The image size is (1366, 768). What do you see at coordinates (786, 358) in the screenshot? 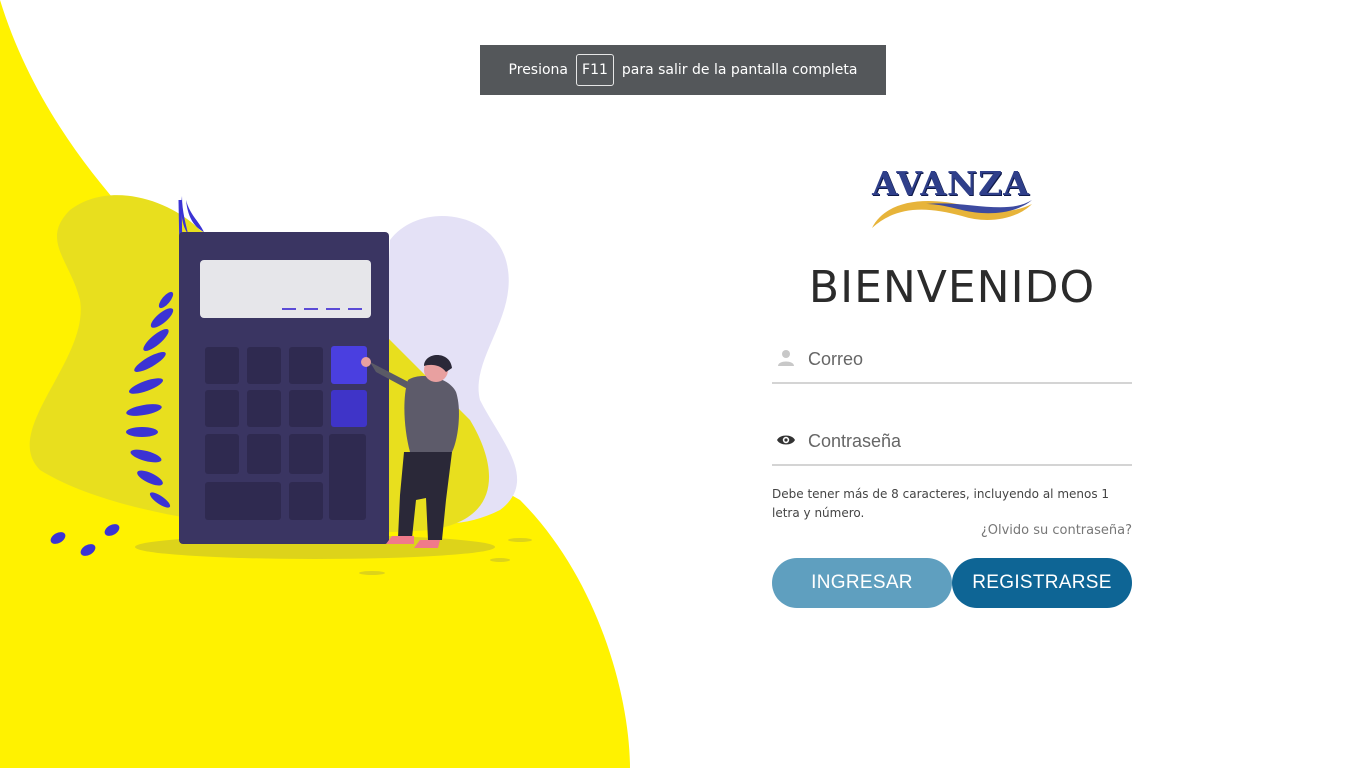
I see `user-icon` at bounding box center [786, 358].